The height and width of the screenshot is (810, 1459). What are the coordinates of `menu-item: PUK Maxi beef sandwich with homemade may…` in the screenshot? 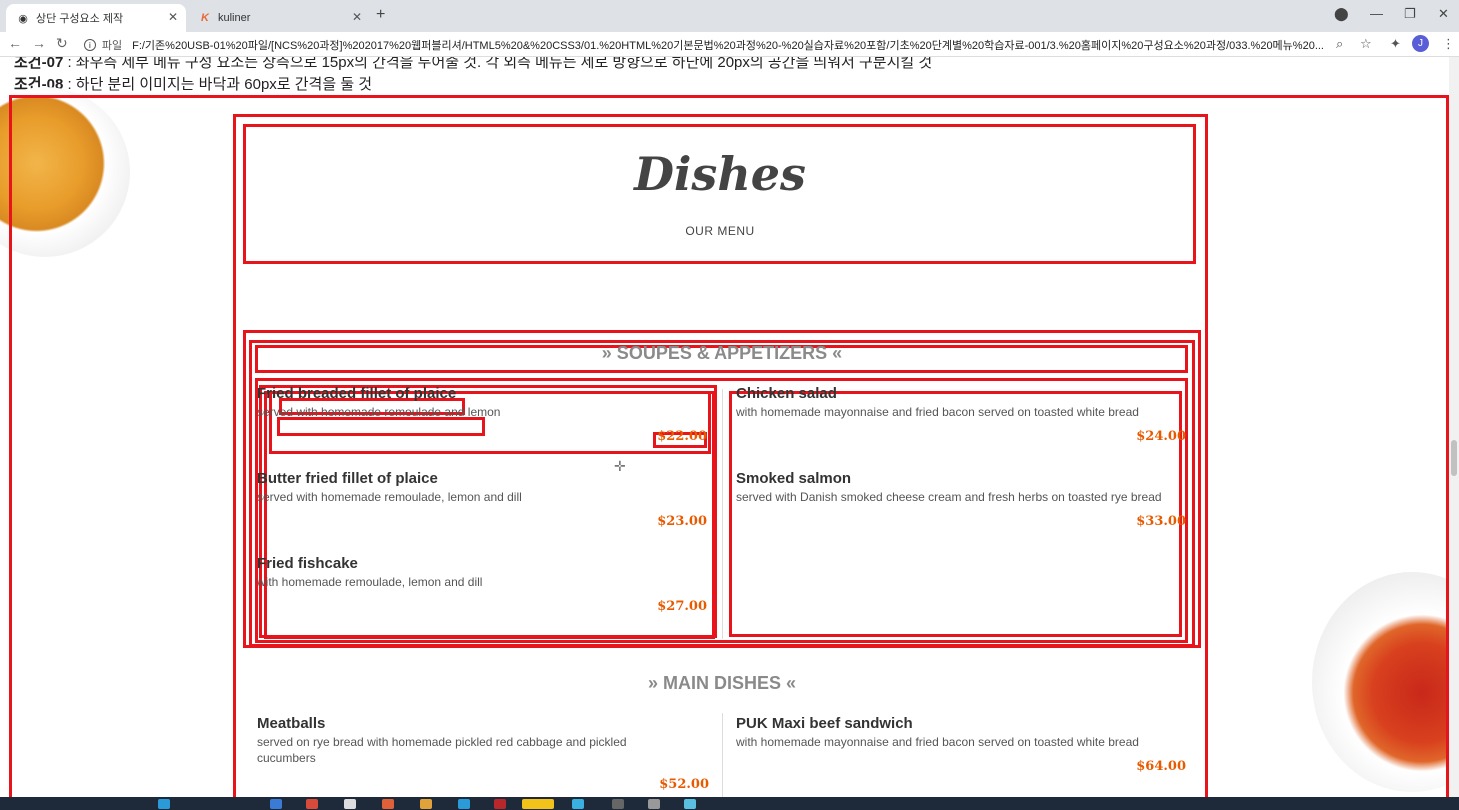 It's located at (961, 755).